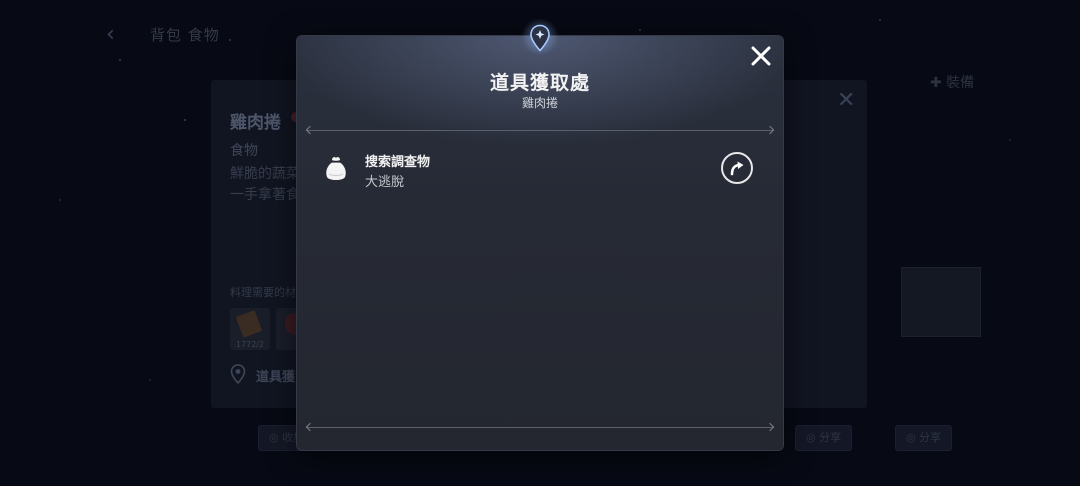 The width and height of the screenshot is (1080, 486). Describe the element at coordinates (539, 103) in the screenshot. I see `dialog-subtitle: 雞肉捲` at that location.